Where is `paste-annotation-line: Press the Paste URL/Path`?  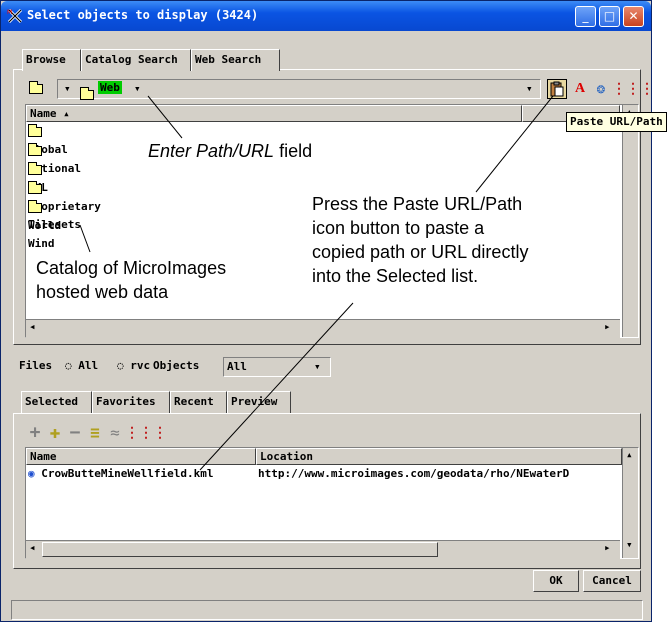
paste-annotation-line: Press the Paste URL/Path is located at coordinates (417, 204).